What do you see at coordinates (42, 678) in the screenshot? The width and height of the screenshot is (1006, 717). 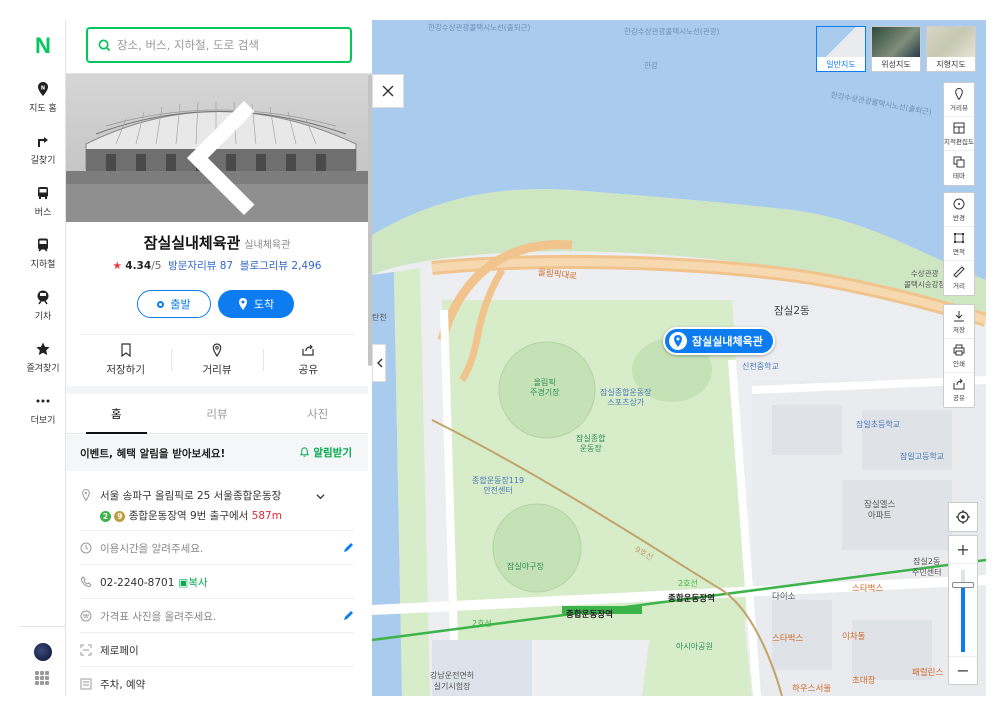 I see `apps-grid-icon` at bounding box center [42, 678].